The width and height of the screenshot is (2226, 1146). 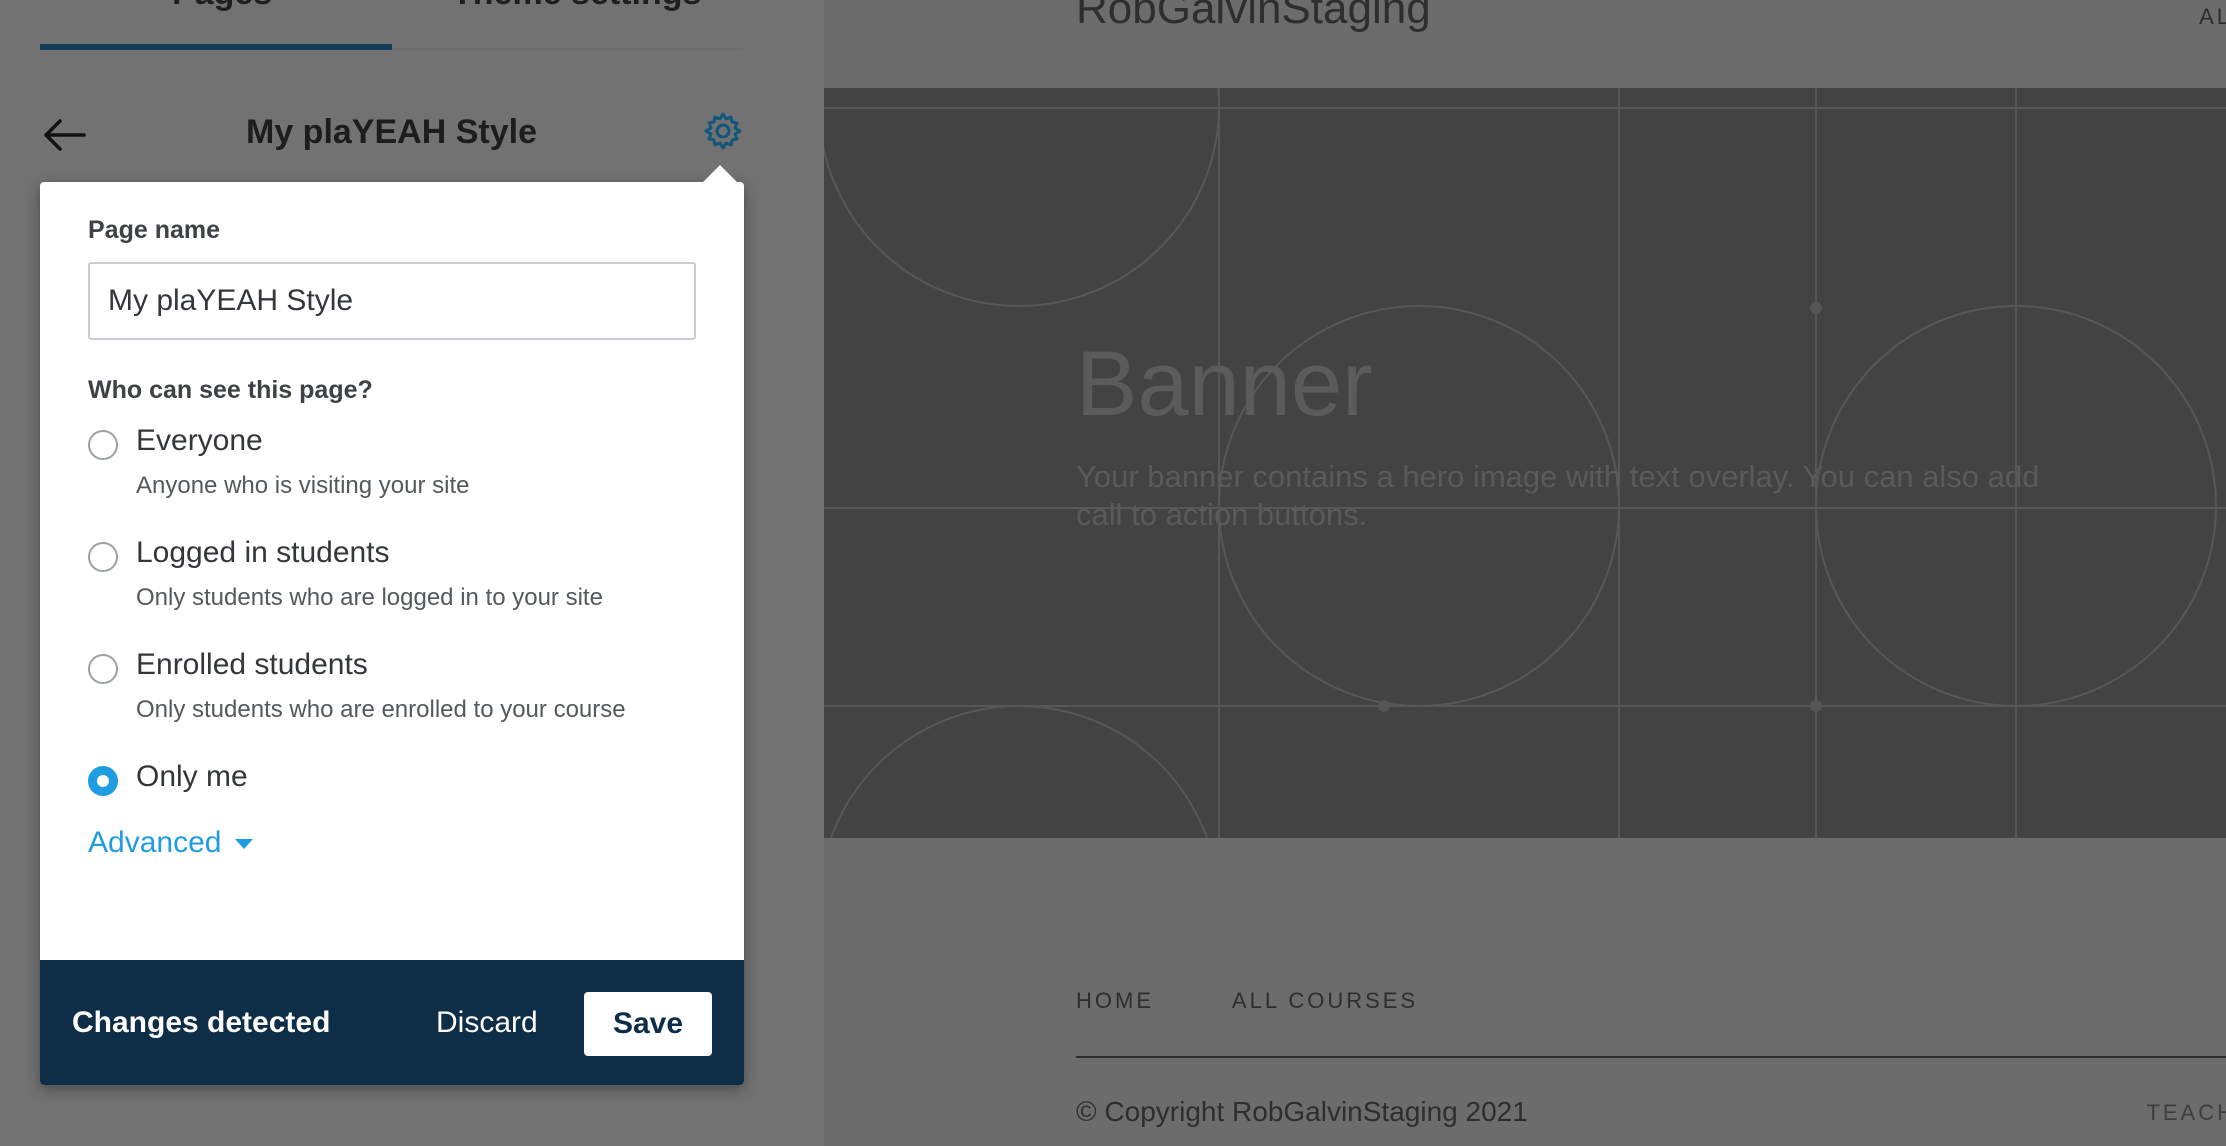 I want to click on footer-nav: HOME ALL COURSES, so click(x=1282, y=1001).